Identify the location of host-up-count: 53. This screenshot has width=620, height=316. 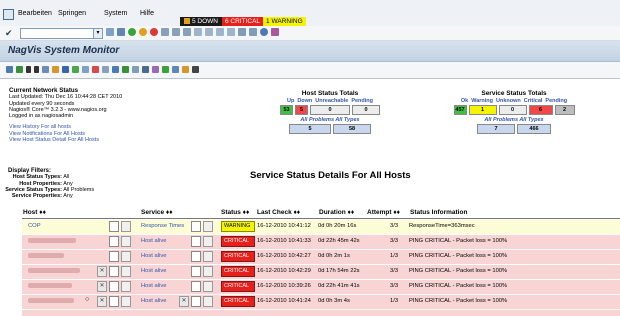
(286, 110).